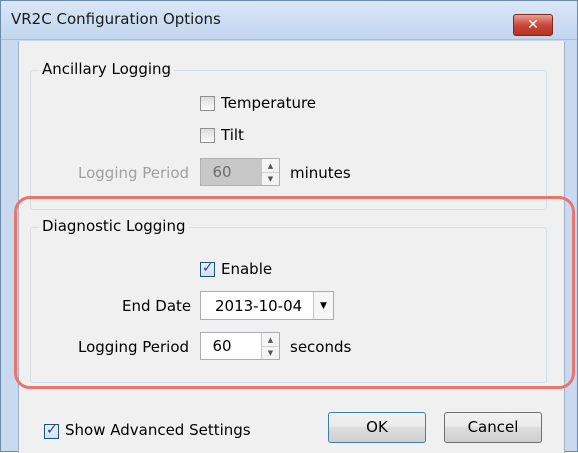  Describe the element at coordinates (232, 135) in the screenshot. I see `tilt-label: Tilt` at that location.